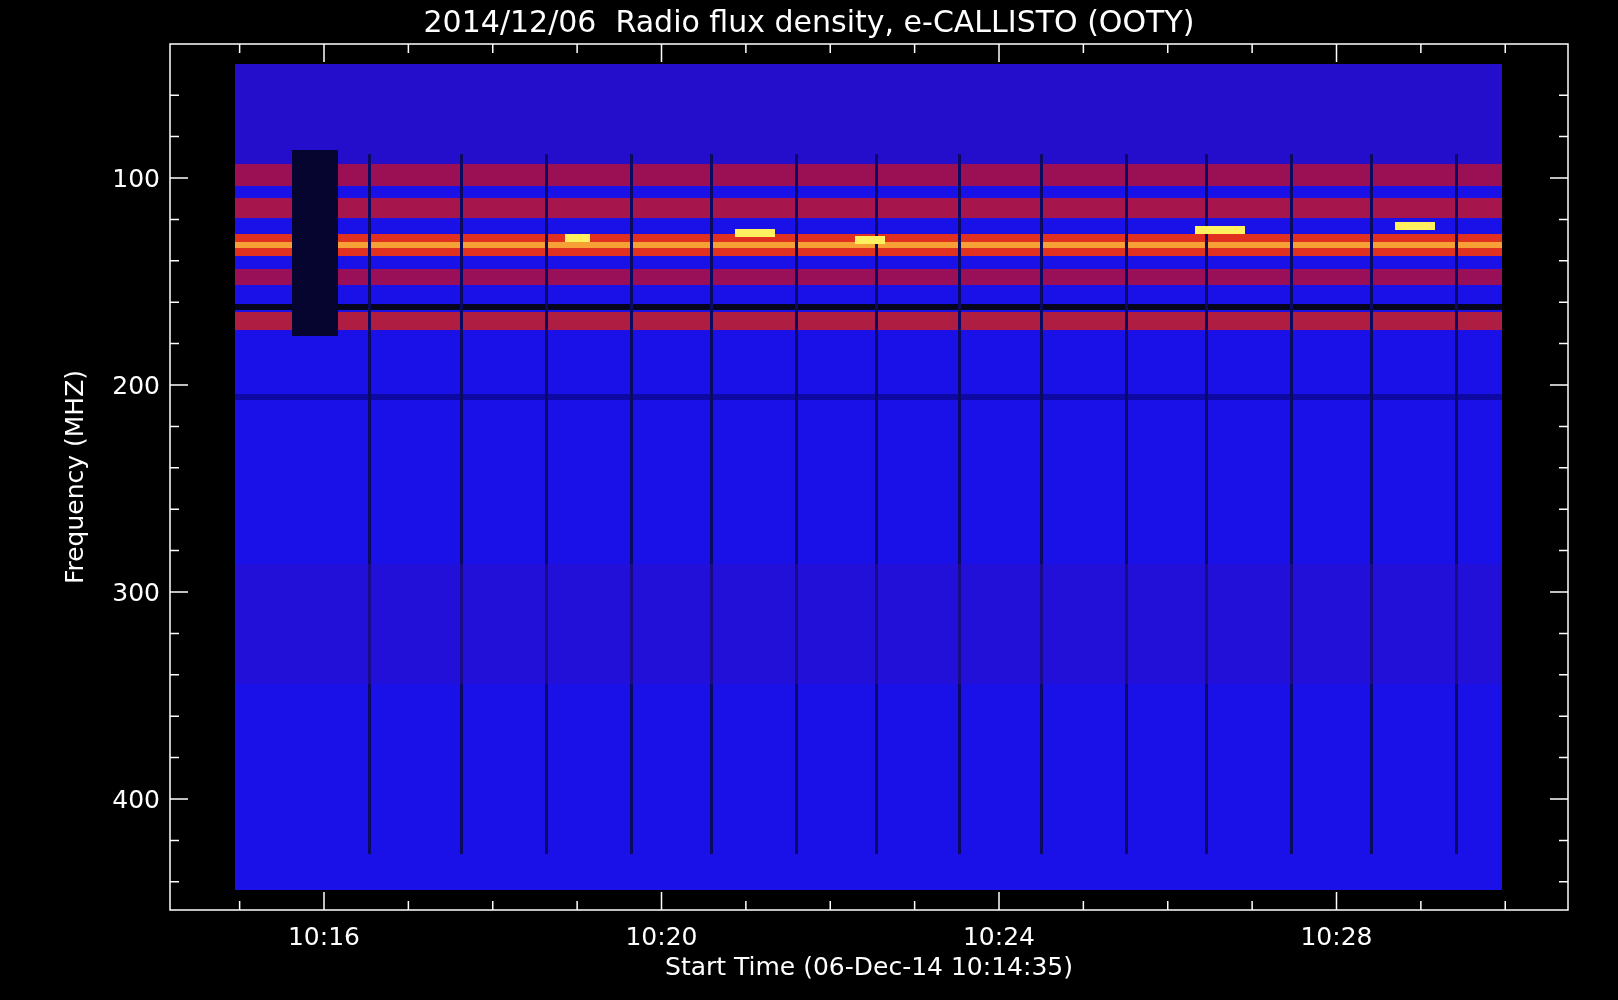 Image resolution: width=1618 pixels, height=1000 pixels. I want to click on chart-title: 2014/12/06 Radio flux density, e-CALLISTO (OOTY), so click(809, 21).